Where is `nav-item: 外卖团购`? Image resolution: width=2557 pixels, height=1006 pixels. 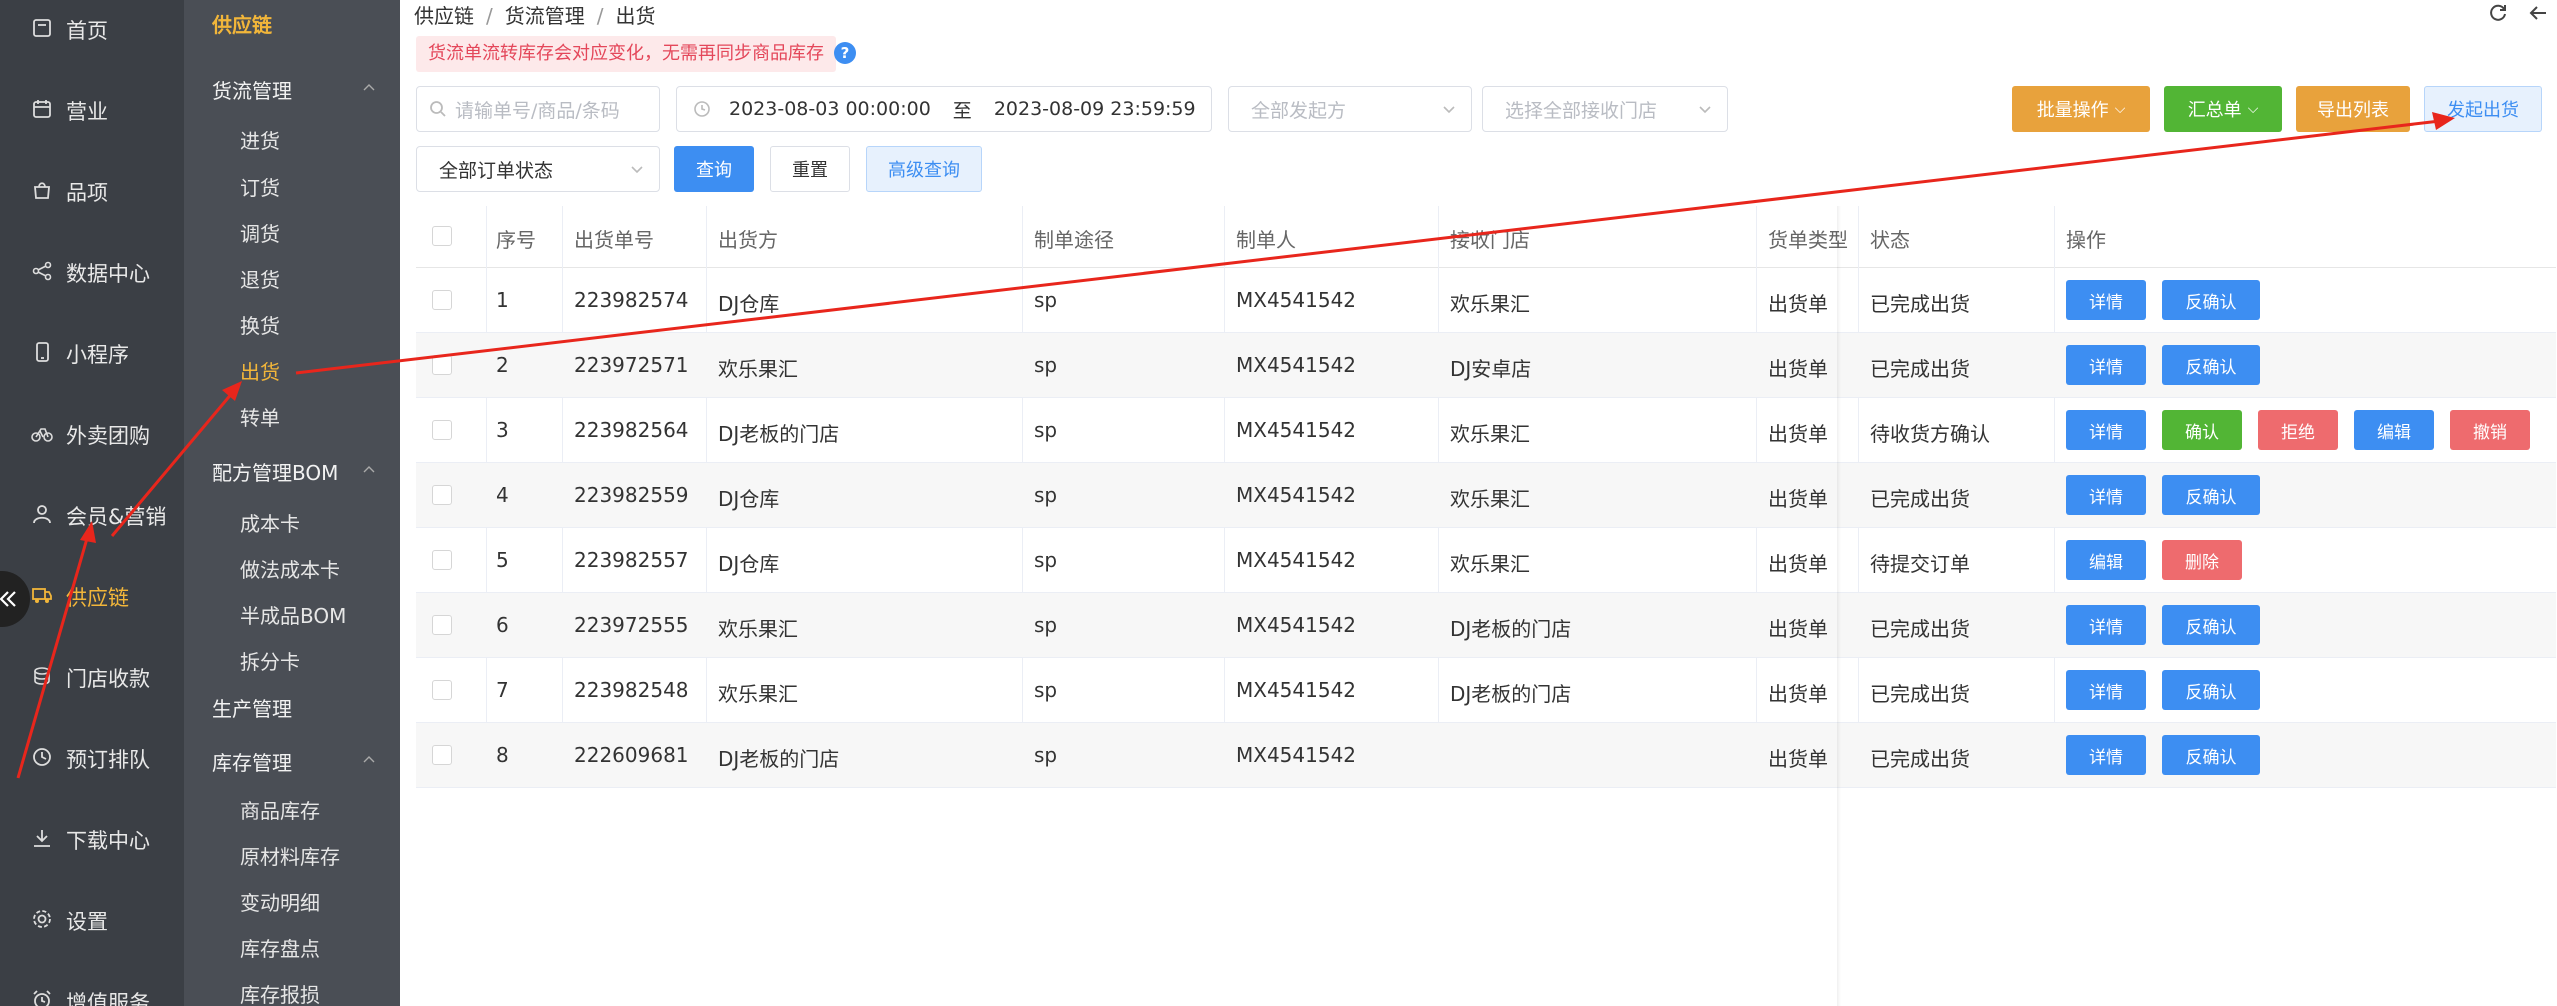
nav-item: 外卖团购 is located at coordinates (92, 433).